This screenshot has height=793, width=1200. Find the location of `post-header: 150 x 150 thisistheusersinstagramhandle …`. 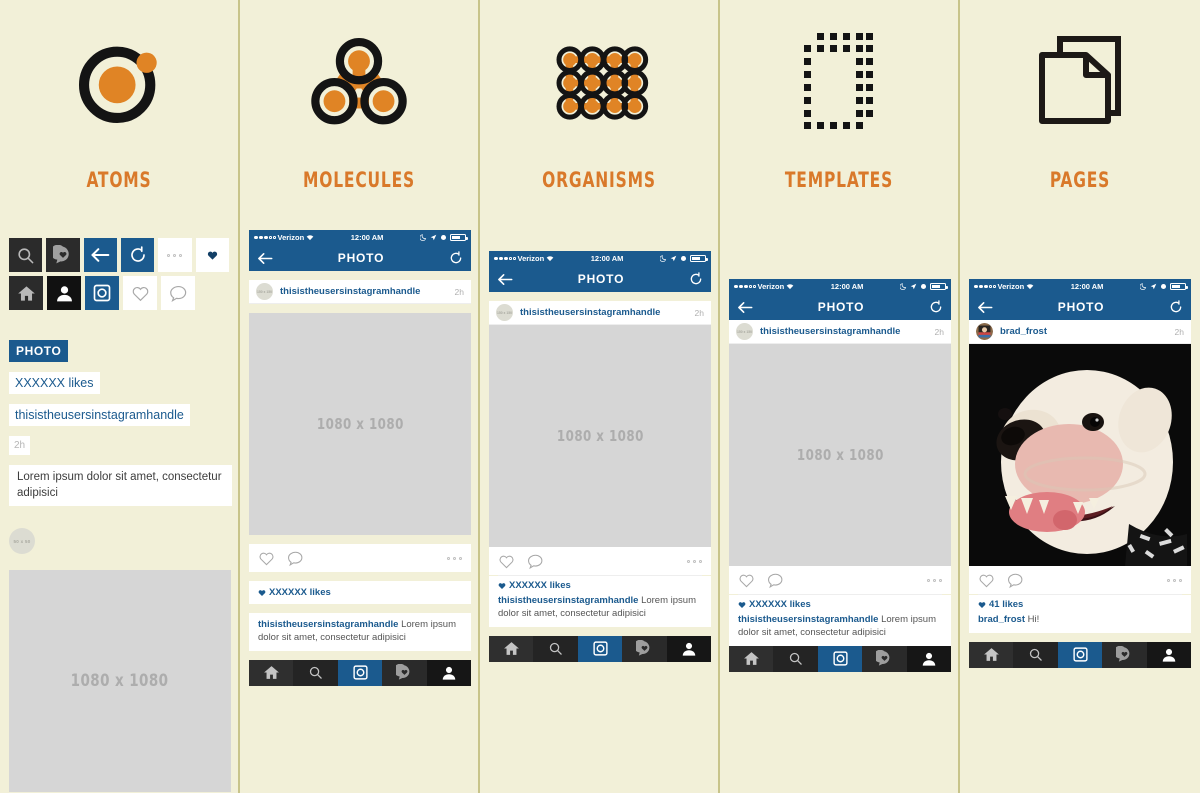

post-header: 150 x 150 thisistheusersinstagramhandle … is located at coordinates (840, 332).